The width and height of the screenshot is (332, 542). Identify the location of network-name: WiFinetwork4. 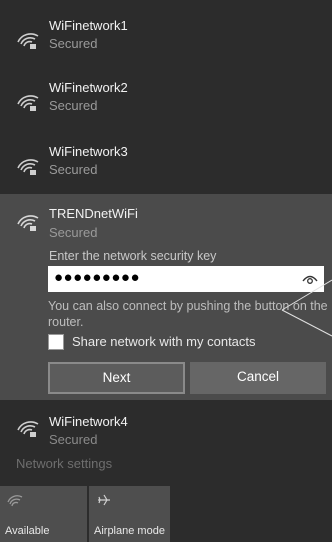
(88, 421).